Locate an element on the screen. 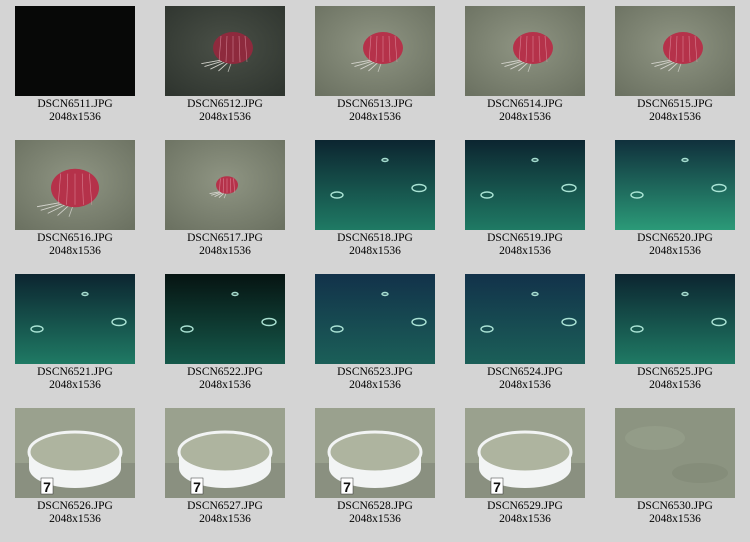 The width and height of the screenshot is (750, 542). thumbnail-item: DSCN6530.JPG 2048x1536 is located at coordinates (675, 470).